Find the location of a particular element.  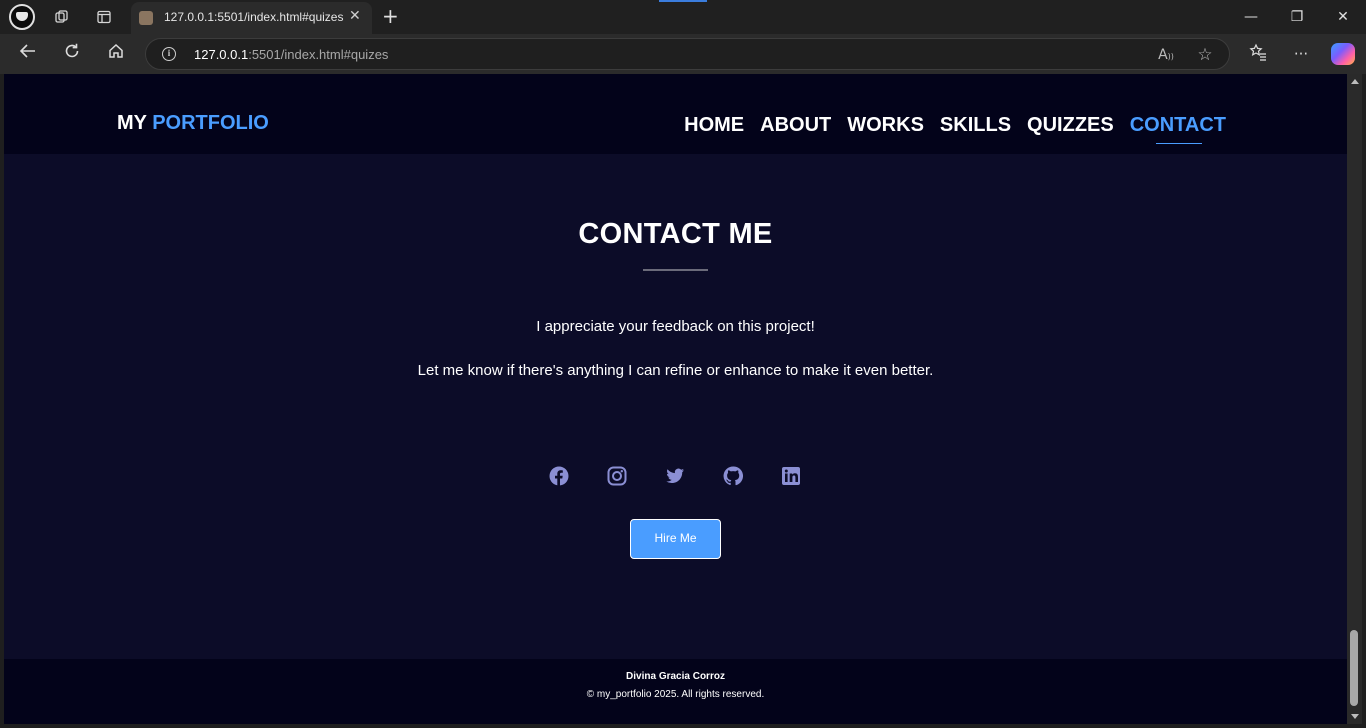

nav-link-works: WORKS is located at coordinates (885, 125).